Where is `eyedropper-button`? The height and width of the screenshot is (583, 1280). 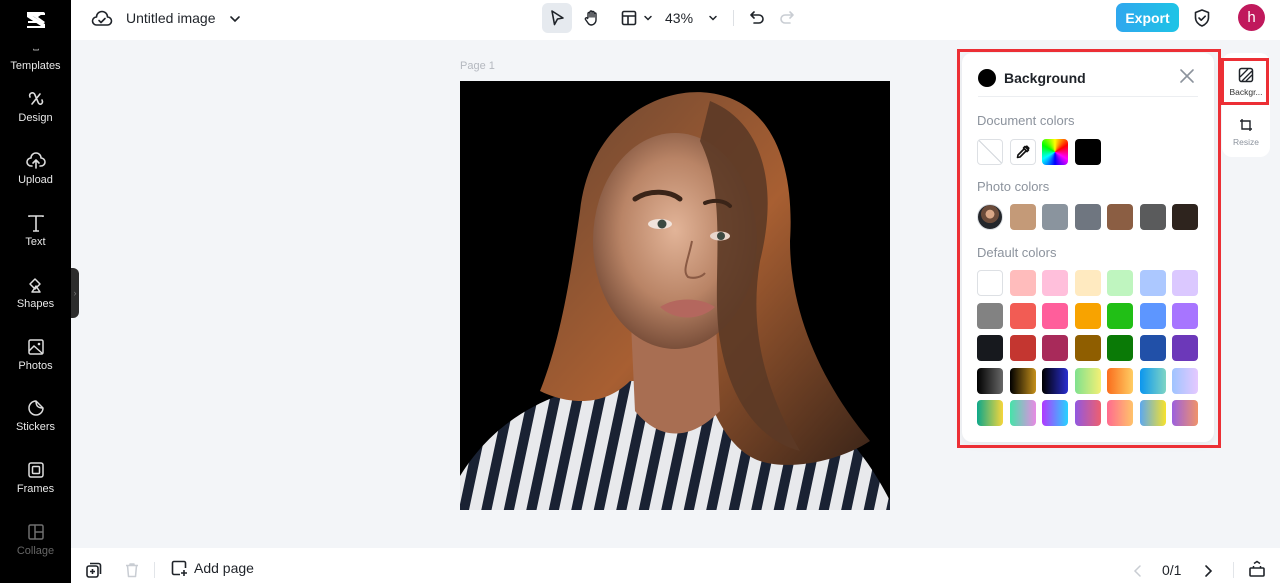
eyedropper-button is located at coordinates (1022, 152).